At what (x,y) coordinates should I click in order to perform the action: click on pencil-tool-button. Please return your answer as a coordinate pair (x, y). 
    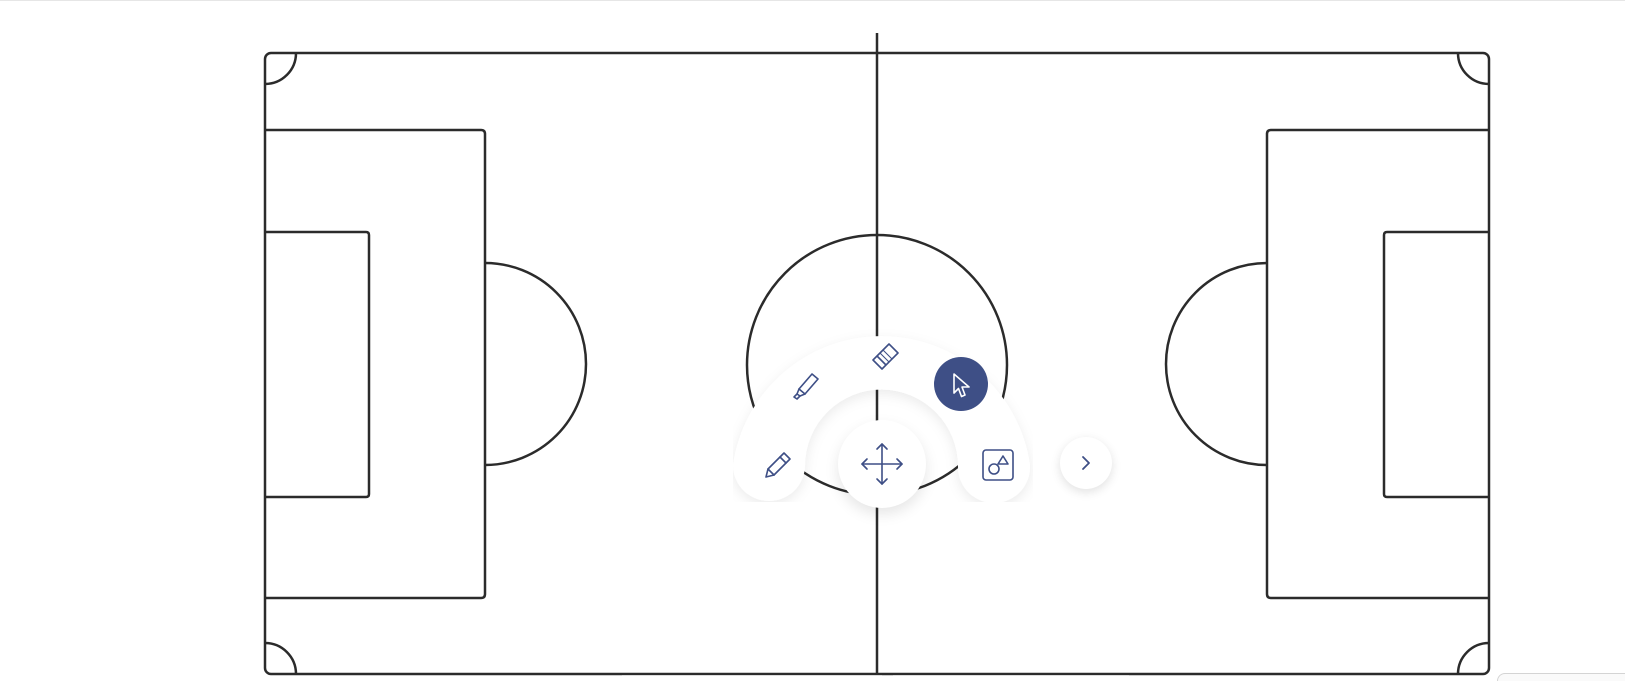
    Looking at the image, I should click on (777, 465).